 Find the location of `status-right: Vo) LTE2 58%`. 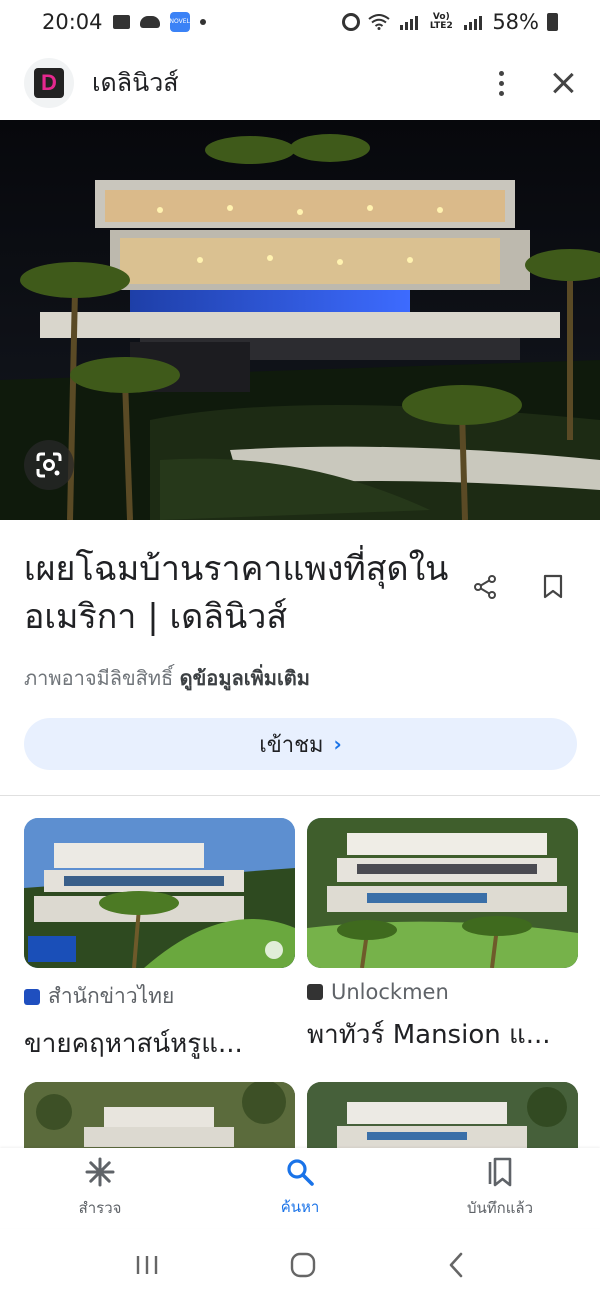

status-right: Vo) LTE2 58% is located at coordinates (450, 22).